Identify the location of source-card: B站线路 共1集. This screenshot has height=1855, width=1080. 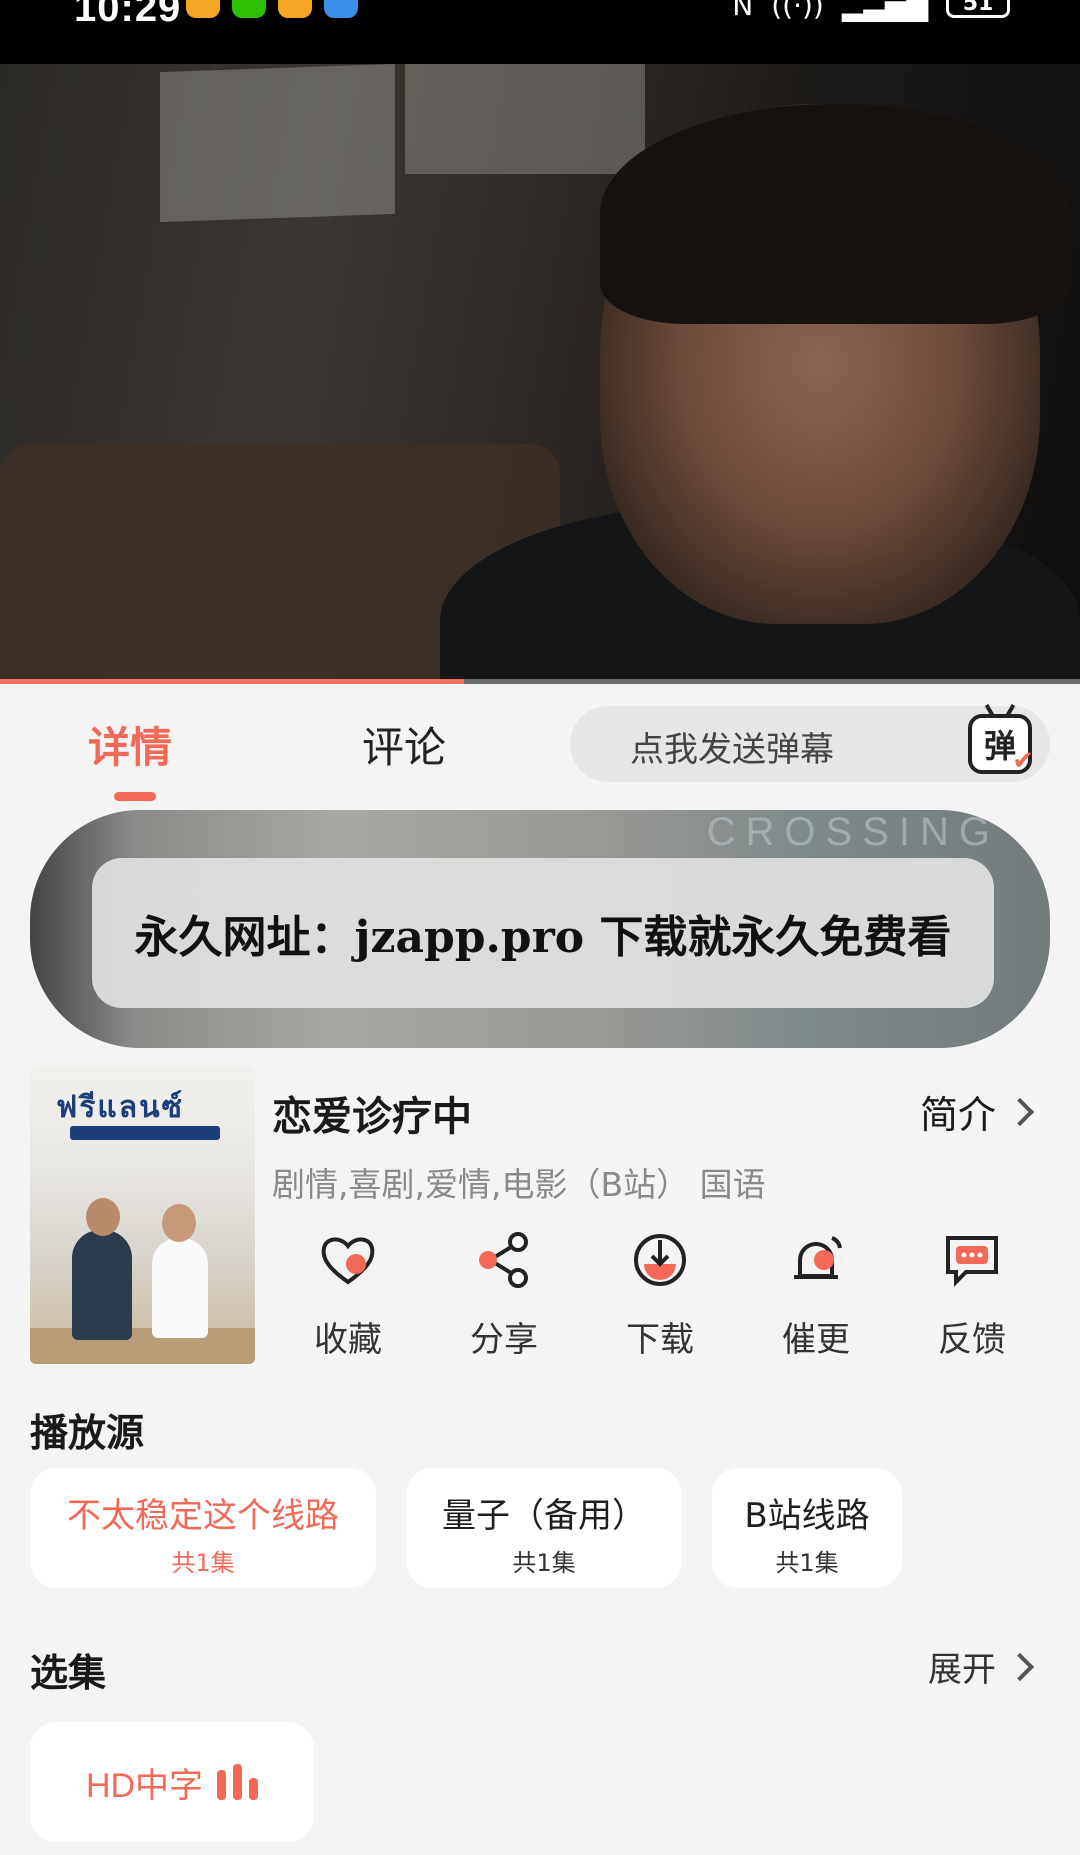
(807, 1528).